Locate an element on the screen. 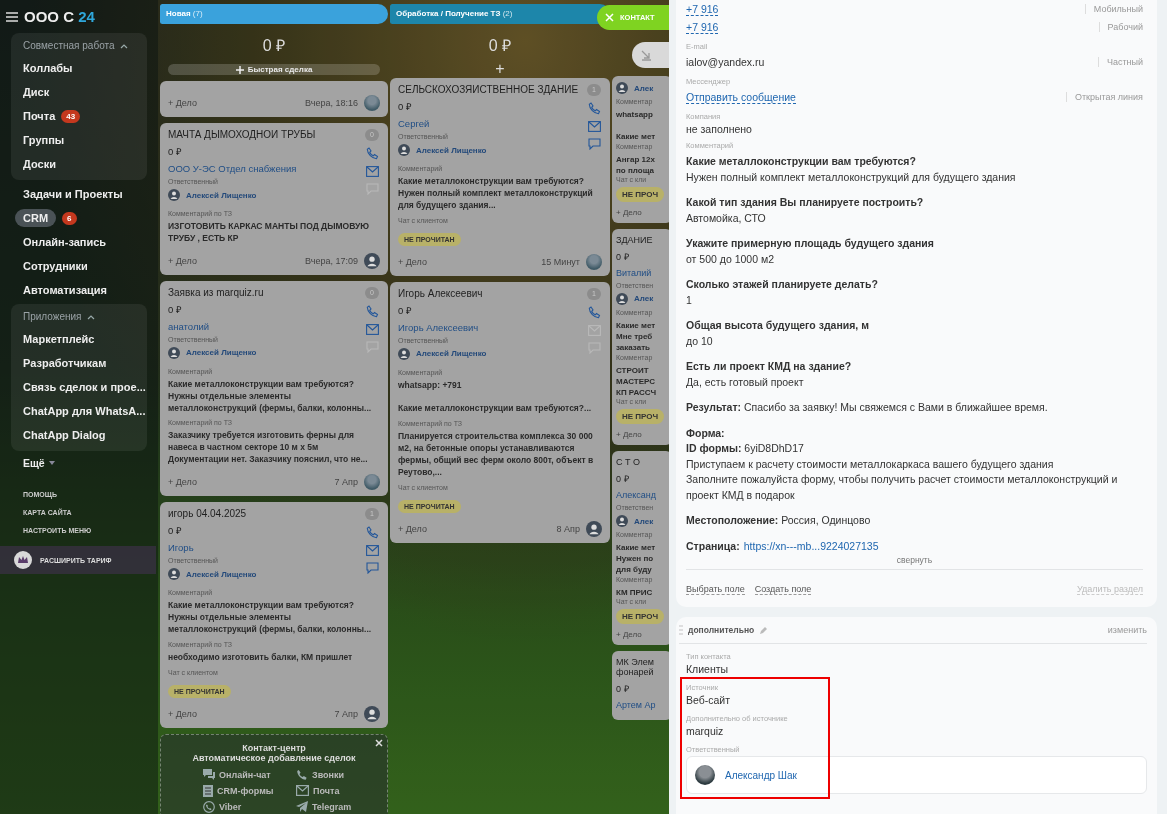 The width and height of the screenshot is (1167, 814). menu-icon is located at coordinates (12, 16).